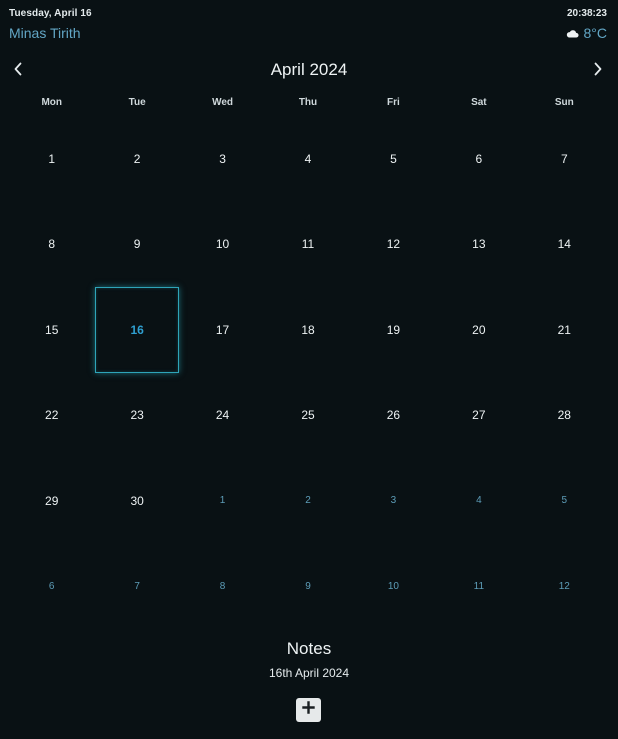 This screenshot has height=739, width=618. Describe the element at coordinates (307, 587) in the screenshot. I see `calendar-day-other-month: 9` at that location.